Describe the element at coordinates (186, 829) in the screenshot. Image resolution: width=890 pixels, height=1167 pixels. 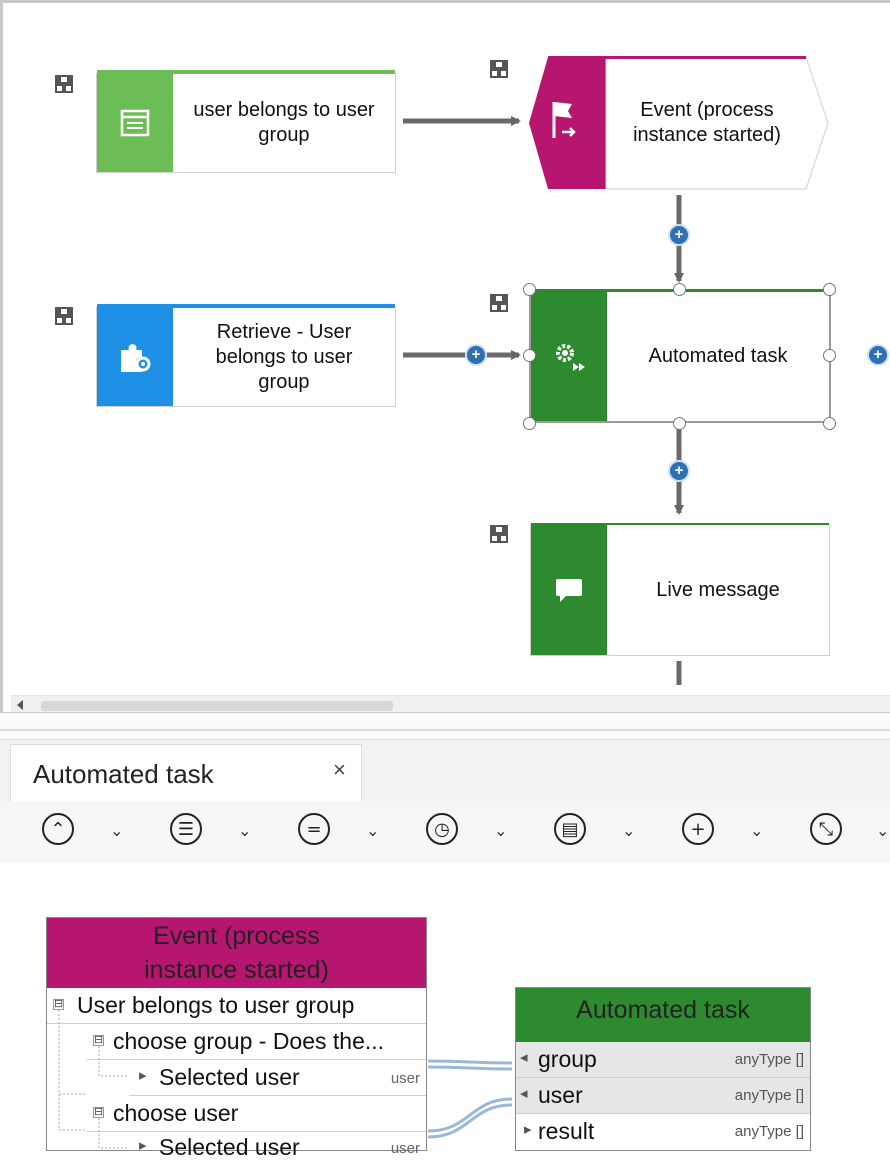
I see `list-circle-icon: ☰` at that location.